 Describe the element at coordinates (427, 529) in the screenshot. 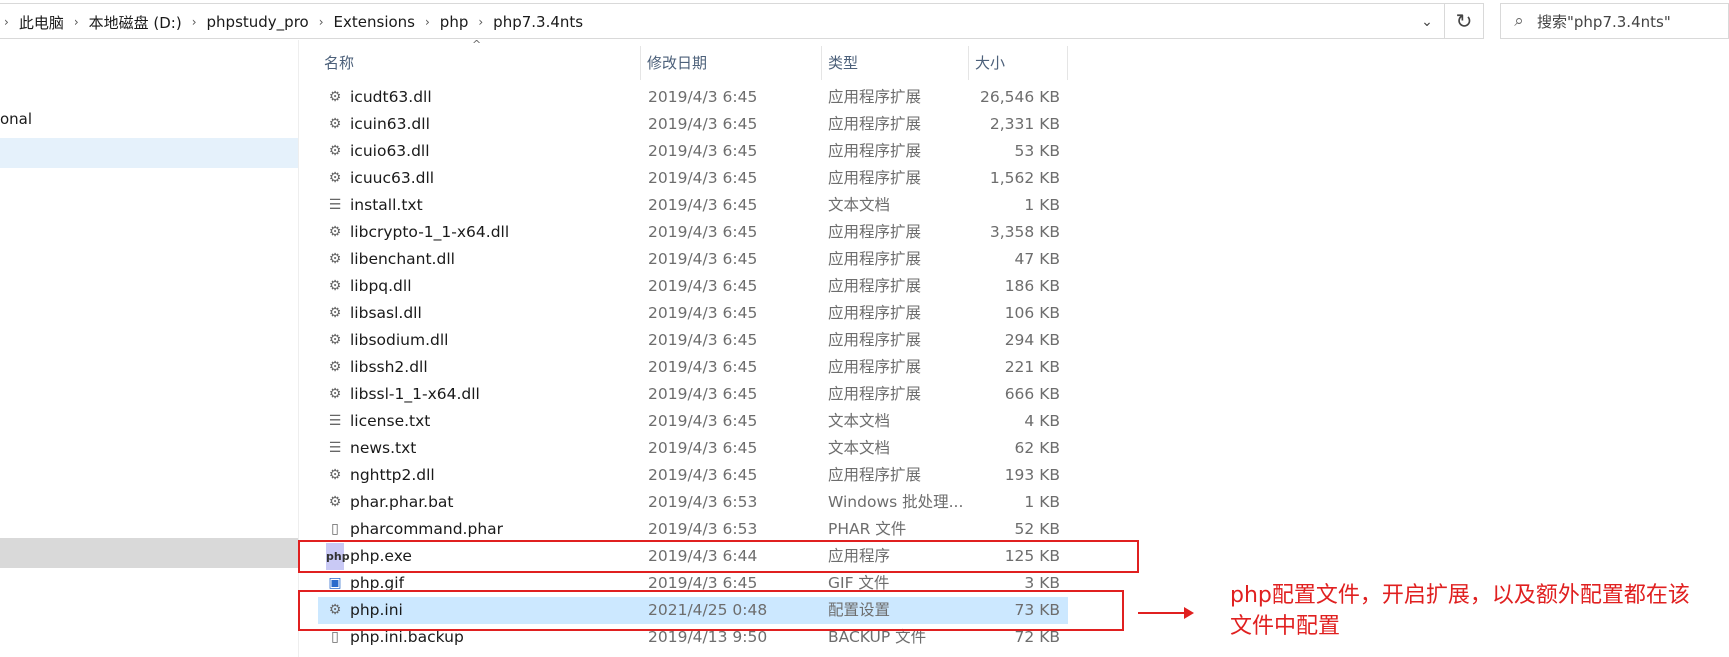

I see `file-name: pharcommand.phar` at that location.